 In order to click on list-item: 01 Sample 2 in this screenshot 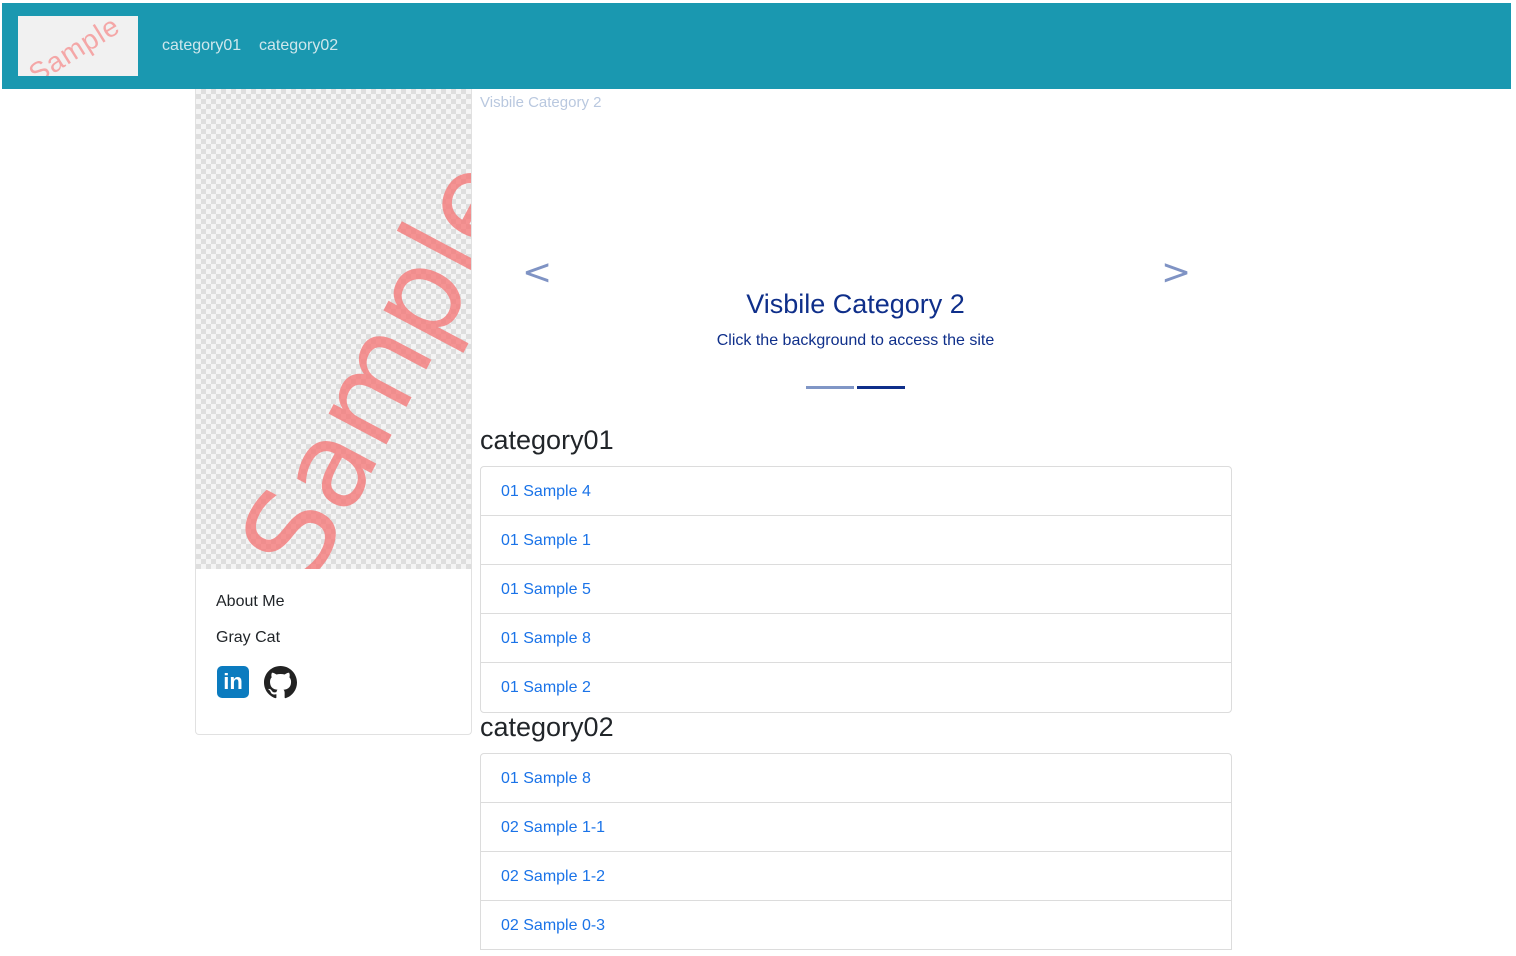, I will do `click(856, 687)`.